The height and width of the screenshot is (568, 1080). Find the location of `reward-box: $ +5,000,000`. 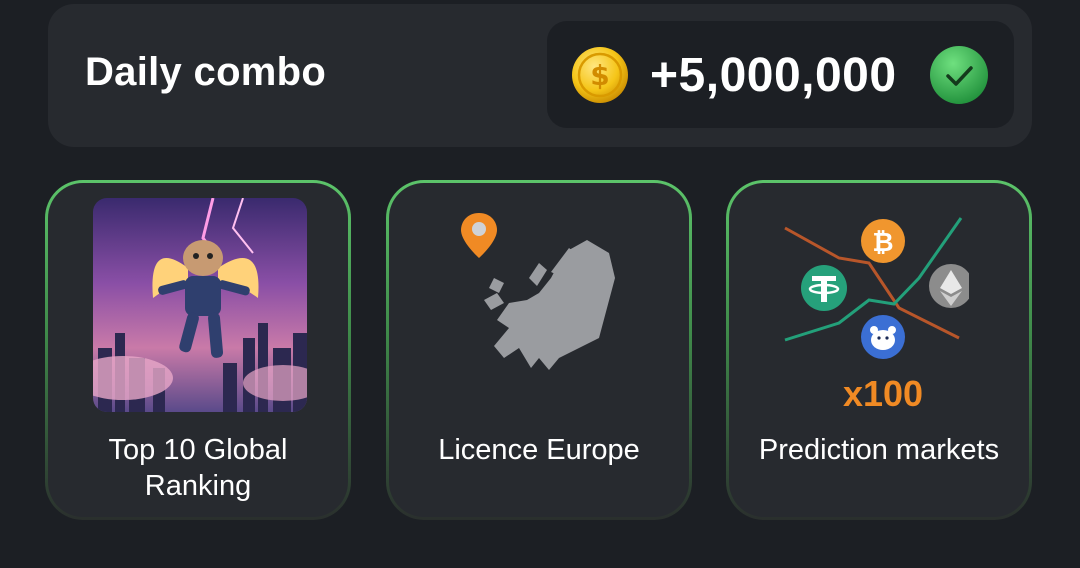

reward-box: $ +5,000,000 is located at coordinates (780, 74).